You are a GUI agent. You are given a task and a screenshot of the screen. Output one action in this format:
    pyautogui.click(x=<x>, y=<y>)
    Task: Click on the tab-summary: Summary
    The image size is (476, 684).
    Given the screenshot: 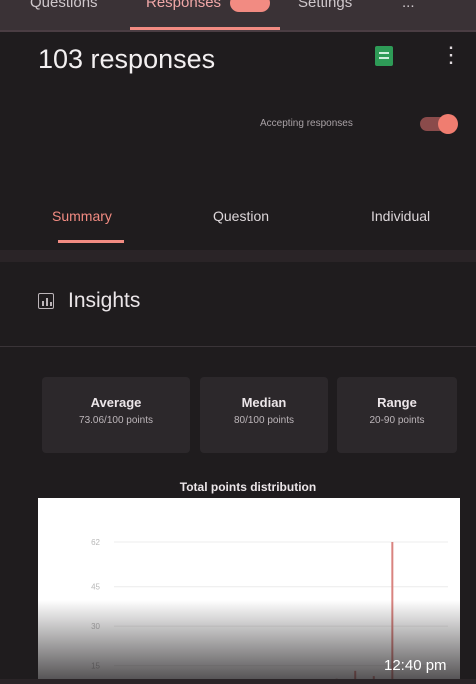 What is the action you would take?
    pyautogui.click(x=82, y=216)
    